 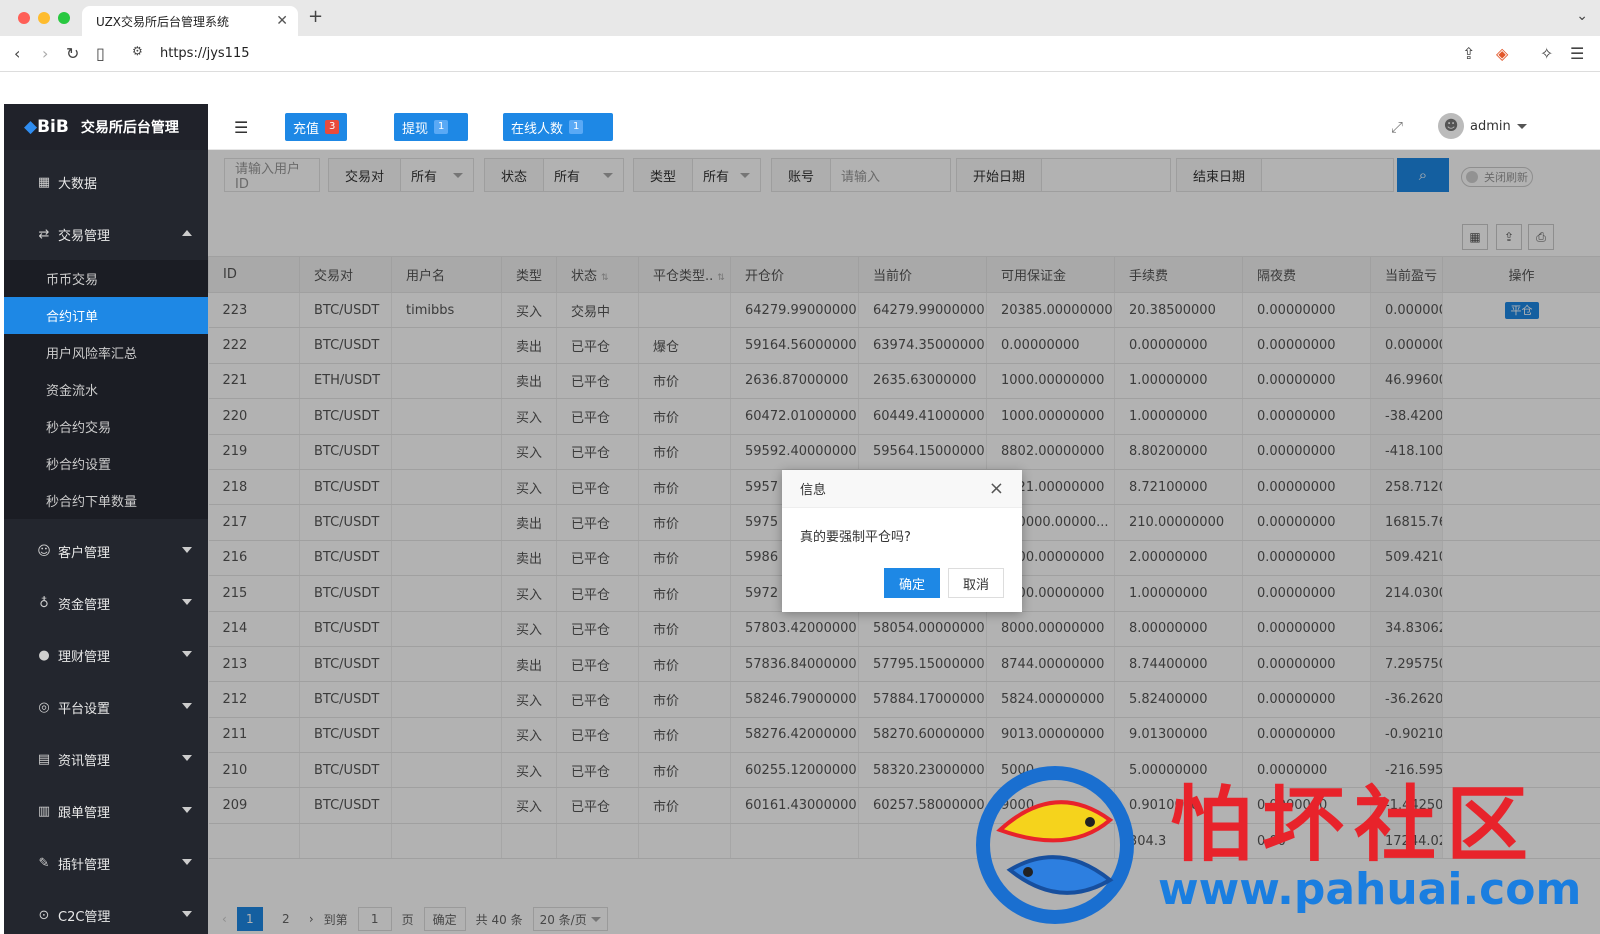 What do you see at coordinates (1582, 16) in the screenshot?
I see `tab-list-chevron-icon: ⌄` at bounding box center [1582, 16].